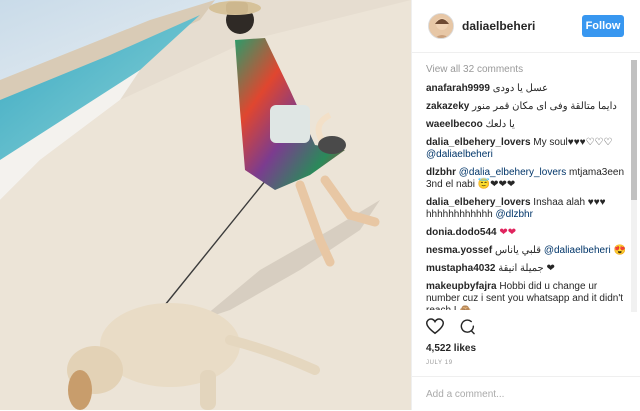  Describe the element at coordinates (451, 348) in the screenshot. I see `likes-count: 4,522 likes` at that location.